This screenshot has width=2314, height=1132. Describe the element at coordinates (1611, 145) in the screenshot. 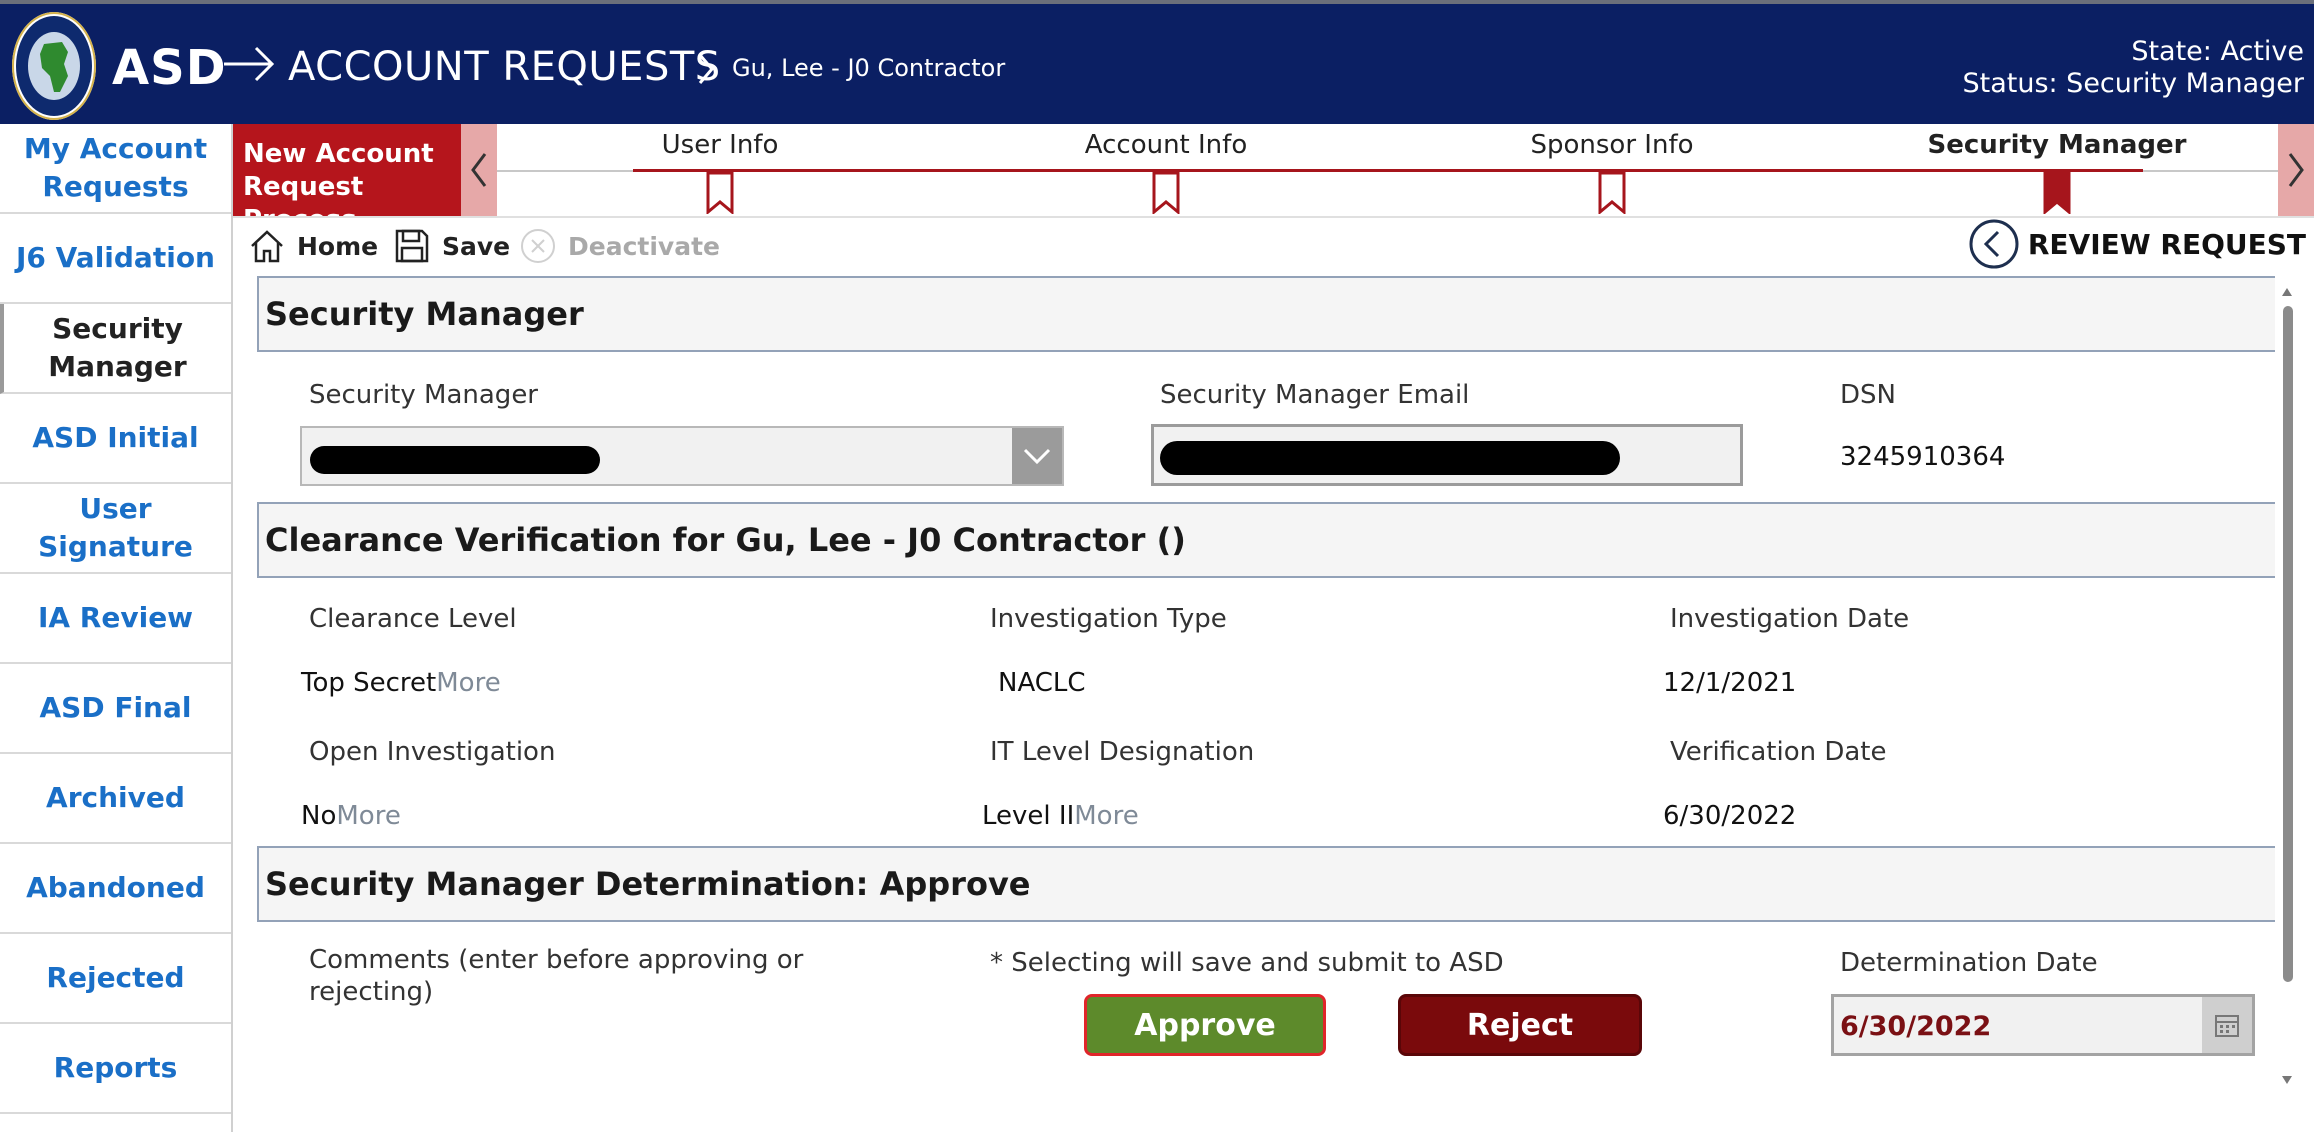

I see `step-sponsor-info: Sponsor Info` at that location.